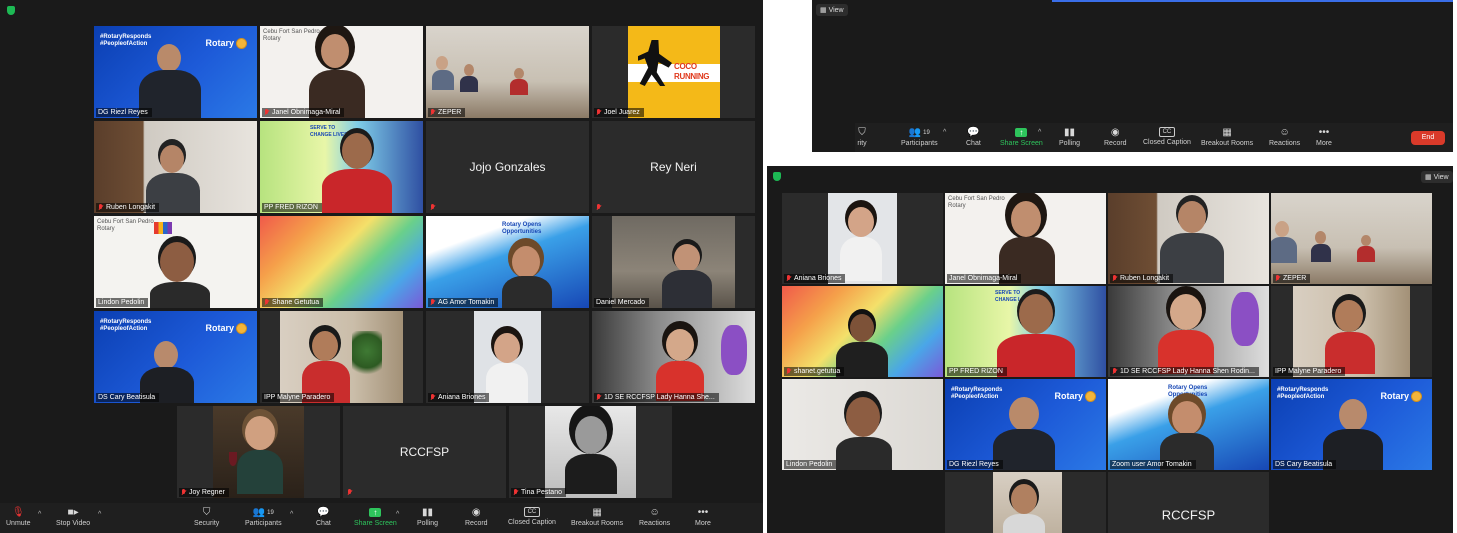 This screenshot has height=533, width=1457. Describe the element at coordinates (434, 207) in the screenshot. I see `participant-nameplate` at that location.